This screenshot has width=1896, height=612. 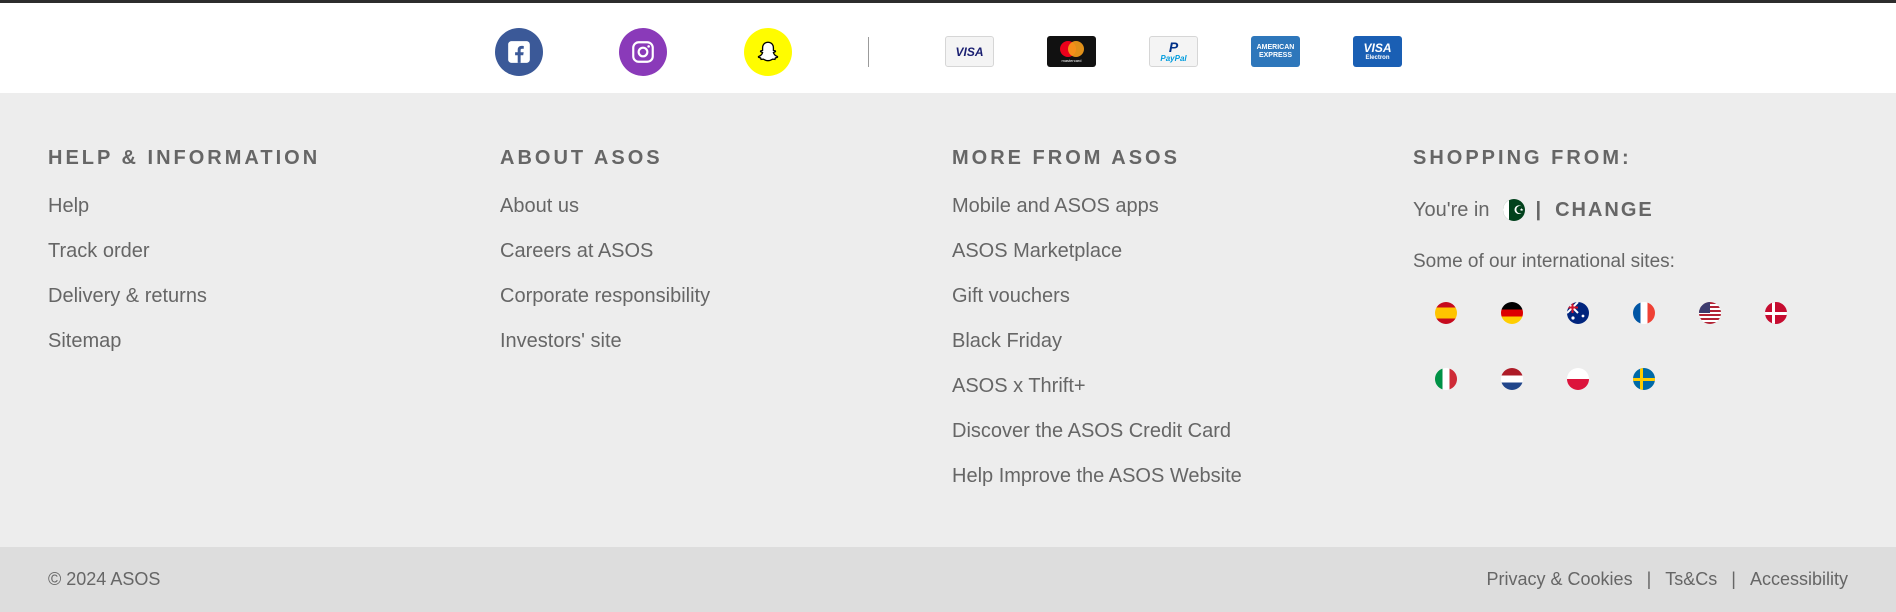 I want to click on visa-icon: VISA, so click(x=969, y=51).